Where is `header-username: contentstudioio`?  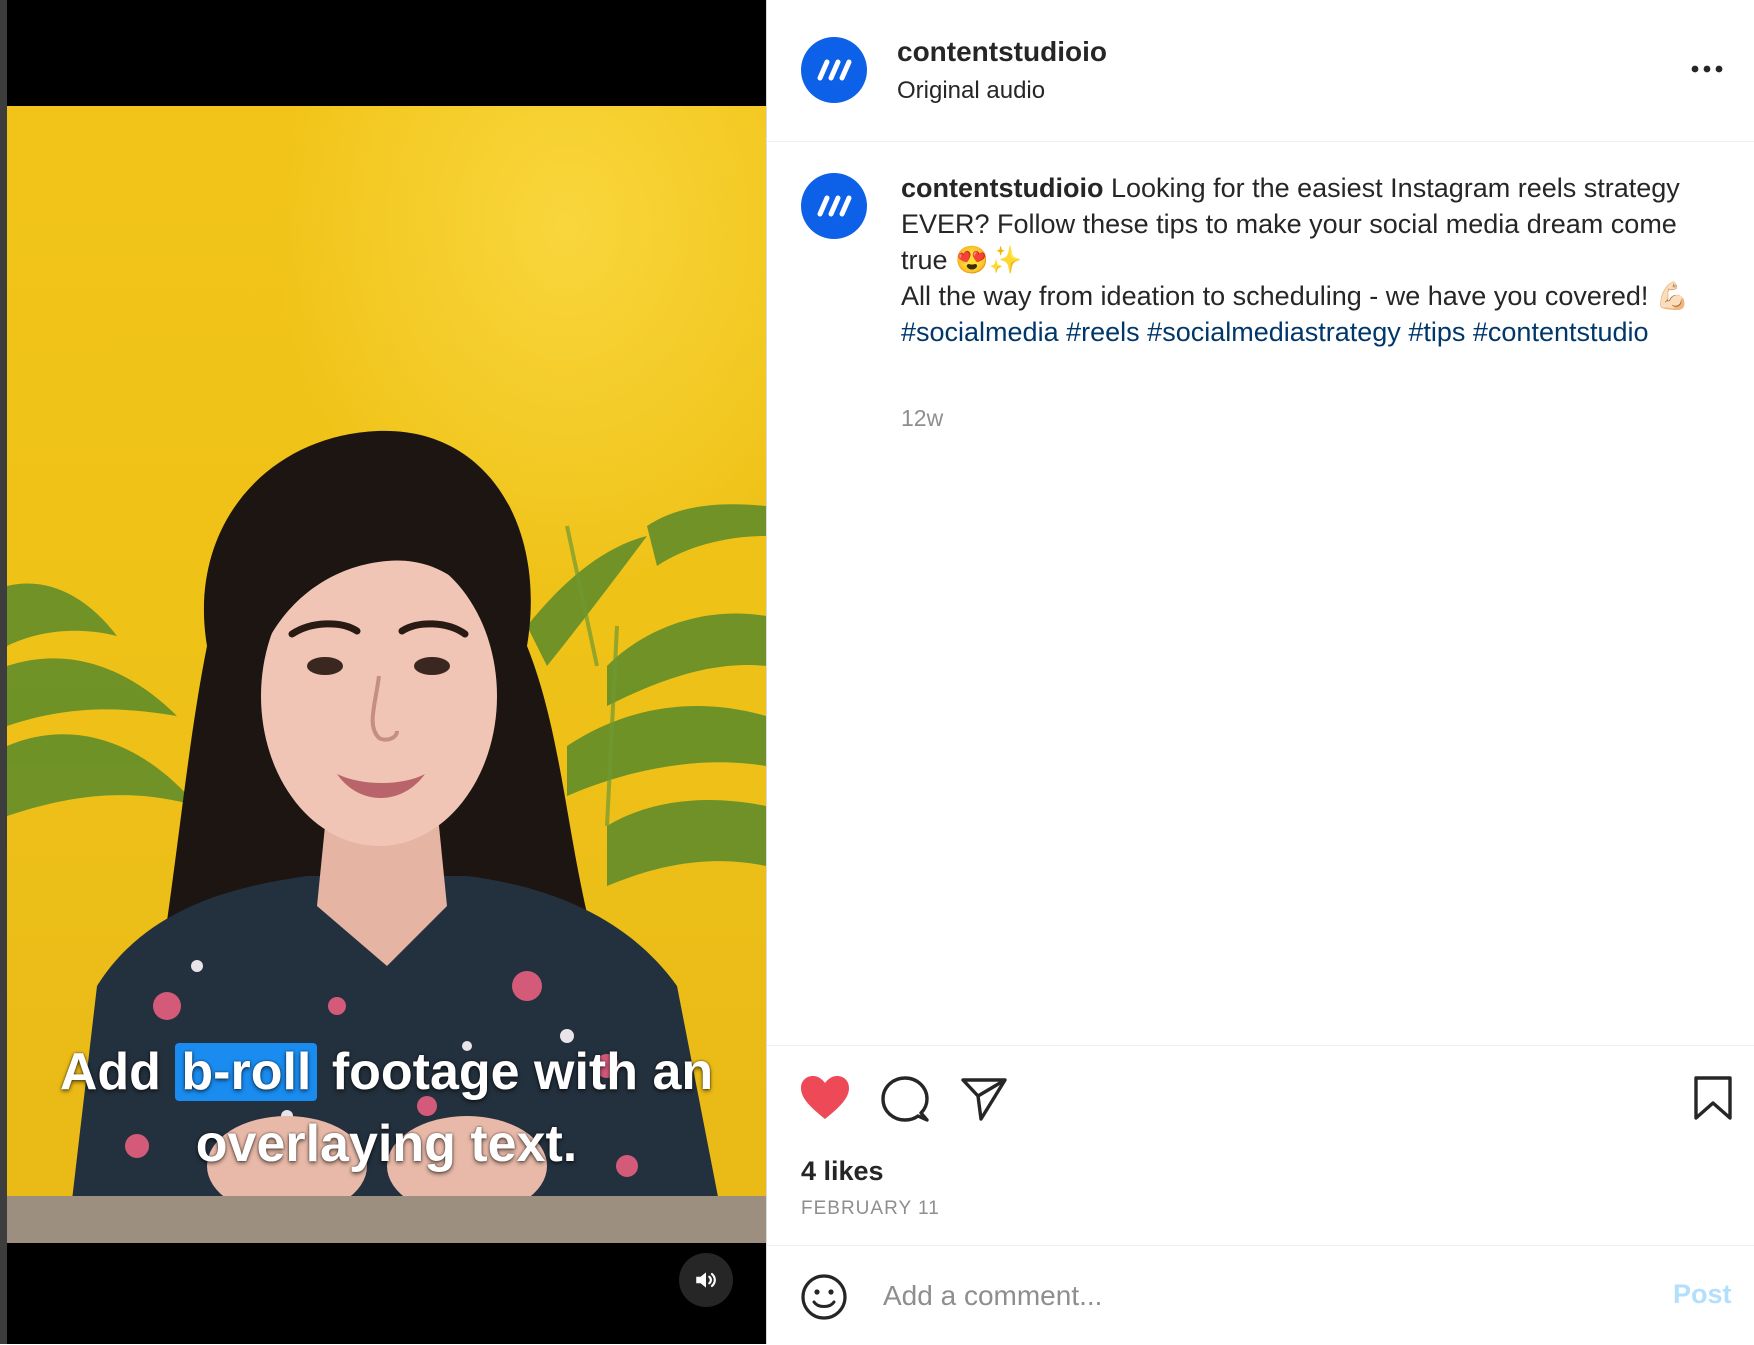
header-username: contentstudioio is located at coordinates (1002, 52).